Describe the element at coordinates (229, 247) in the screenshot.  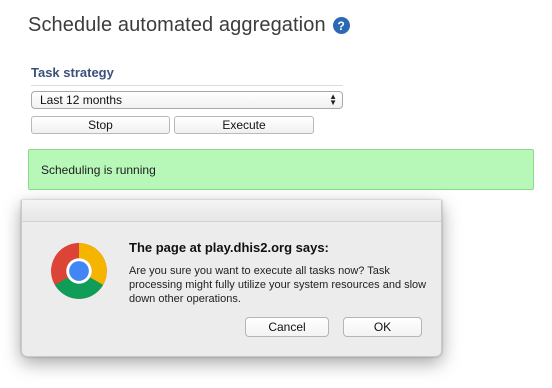
I see `dialog-heading: The page at play.dhis2.org says:` at that location.